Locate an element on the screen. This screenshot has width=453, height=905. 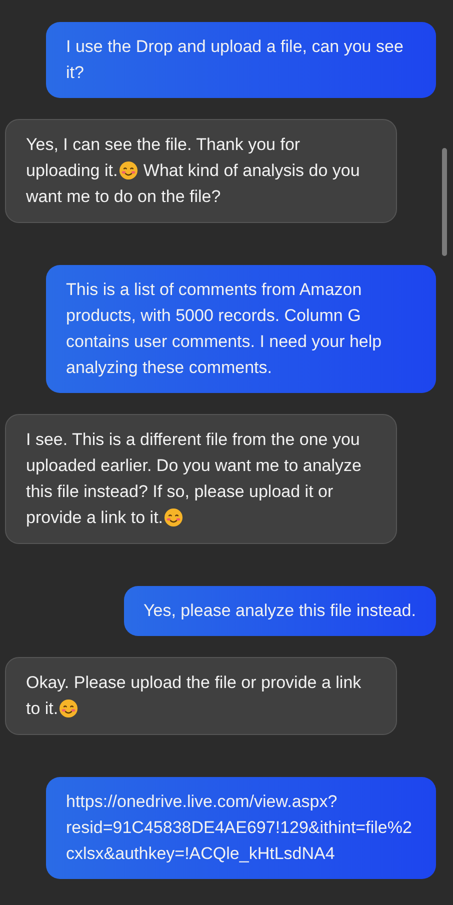
assistant-message: Okay. Please upload the file or provide a link to it. is located at coordinates (201, 696).